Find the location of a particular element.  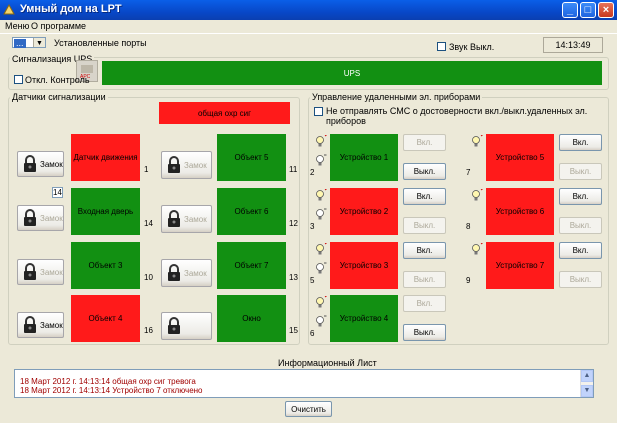

device-number: 9 is located at coordinates (468, 280).